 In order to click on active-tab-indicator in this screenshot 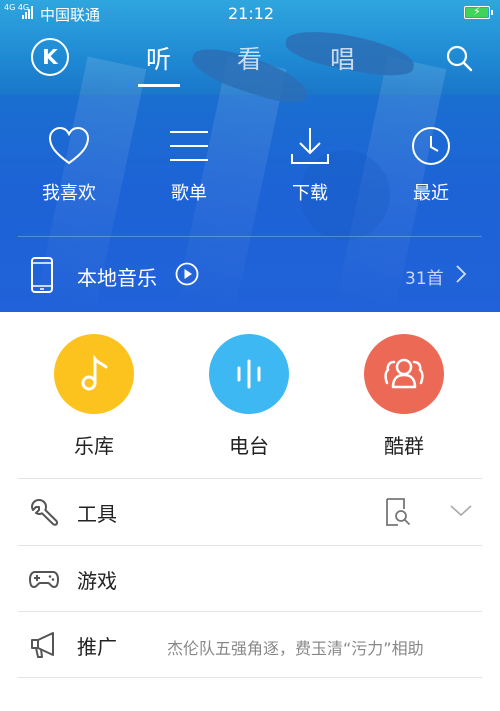, I will do `click(159, 85)`.